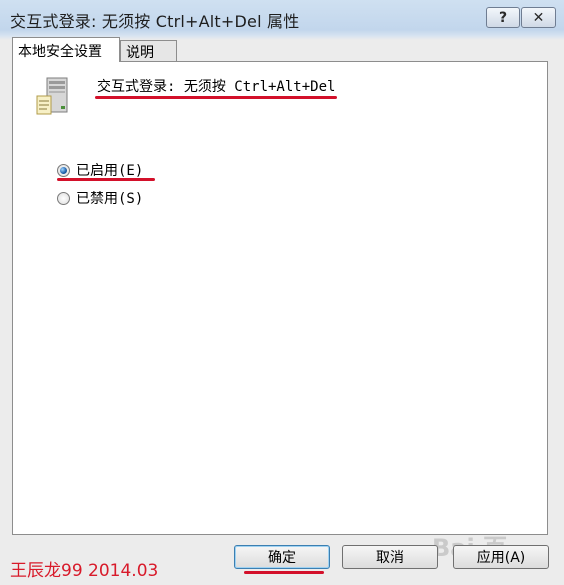  Describe the element at coordinates (84, 571) in the screenshot. I see `author-watermark: 王辰龙99 2014.03` at that location.